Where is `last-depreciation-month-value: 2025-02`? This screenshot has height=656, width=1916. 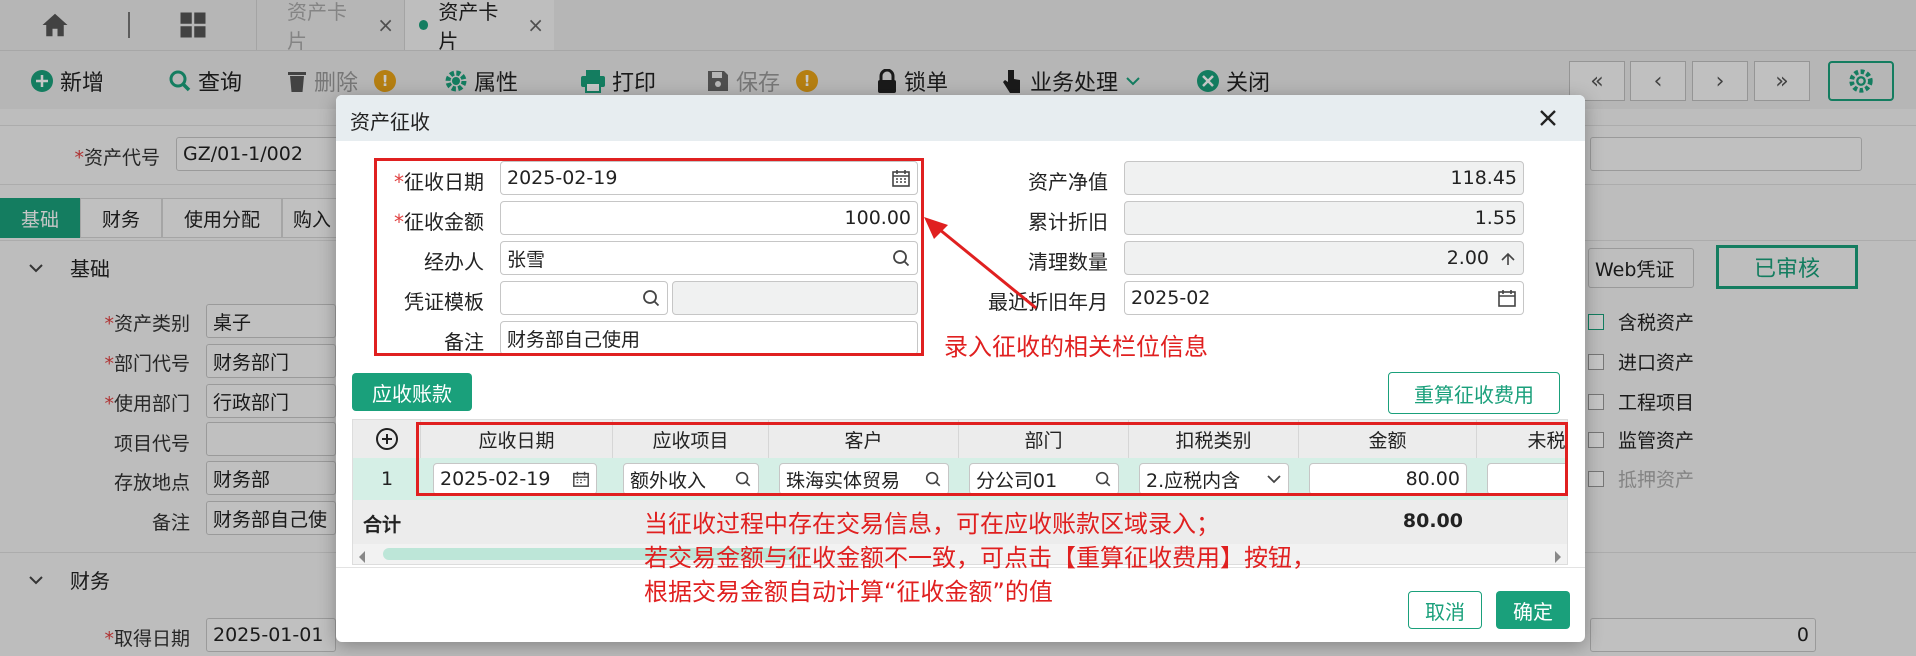 last-depreciation-month-value: 2025-02 is located at coordinates (1171, 298).